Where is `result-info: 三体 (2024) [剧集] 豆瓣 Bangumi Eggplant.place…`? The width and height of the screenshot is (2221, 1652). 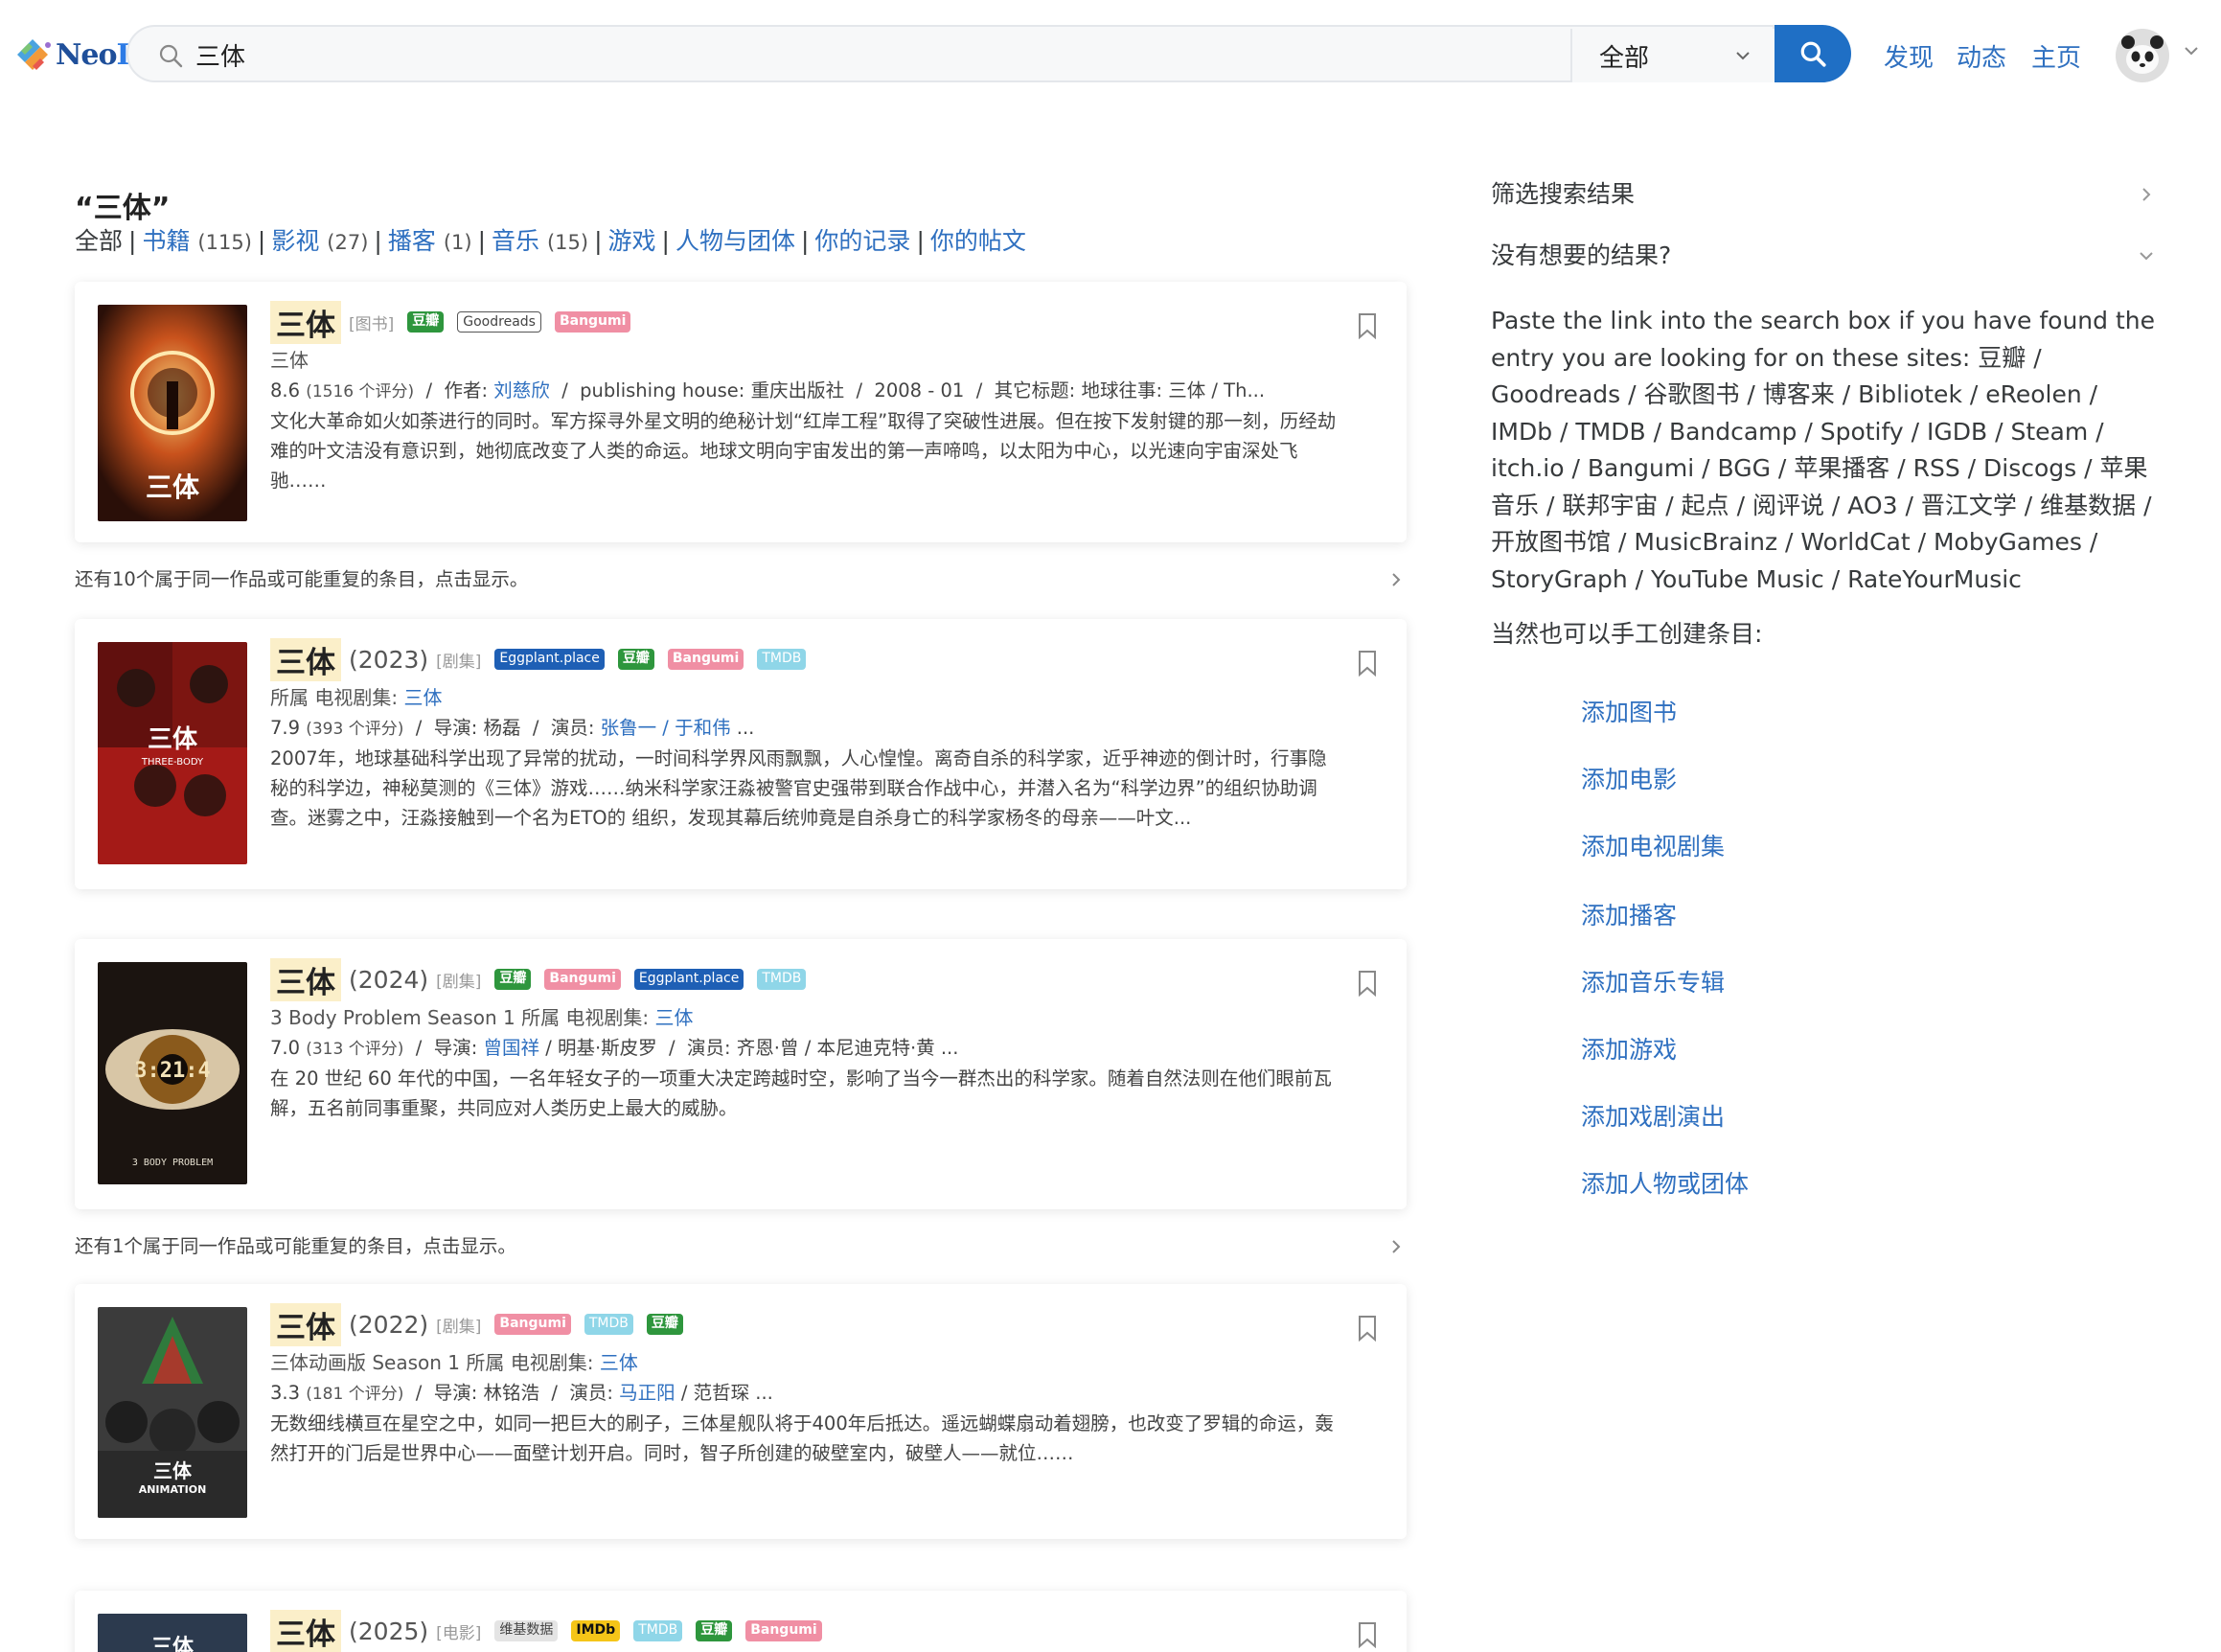 result-info: 三体 (2024) [剧集] 豆瓣 Bangumi Eggplant.place… is located at coordinates (806, 1039).